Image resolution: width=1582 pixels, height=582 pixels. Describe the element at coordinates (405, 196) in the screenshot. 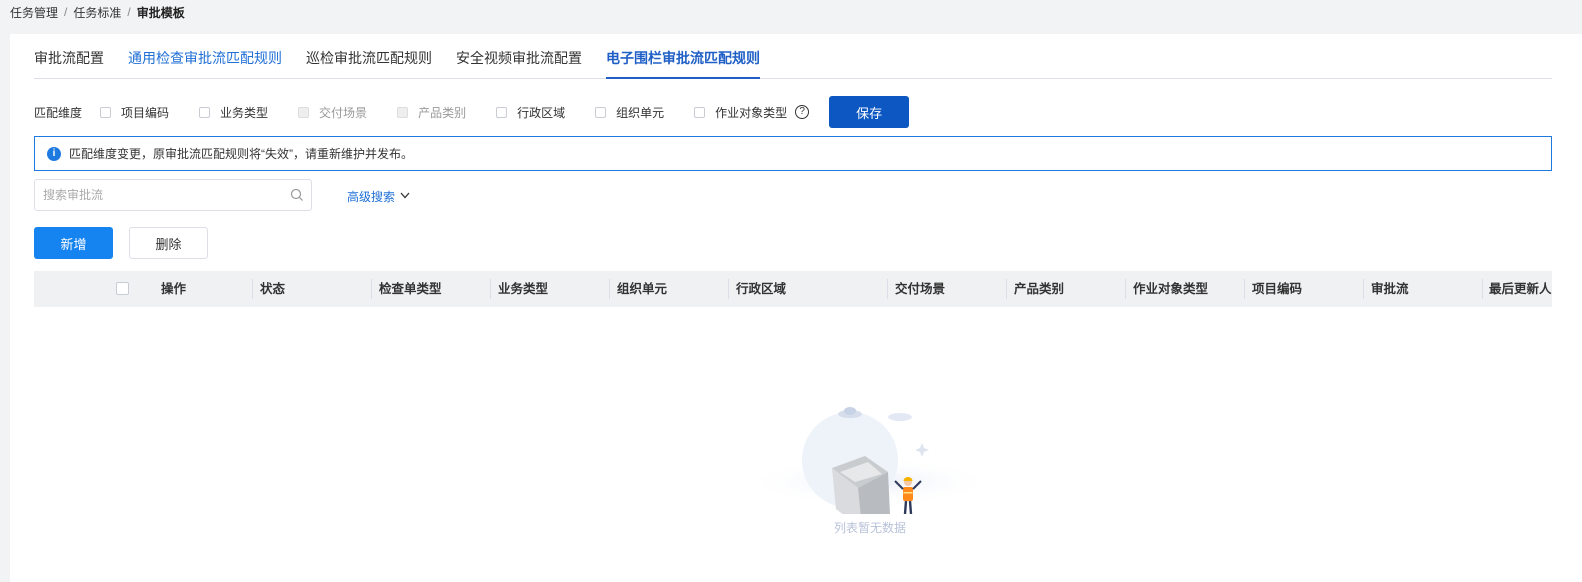

I see `chevron-down-icon` at that location.